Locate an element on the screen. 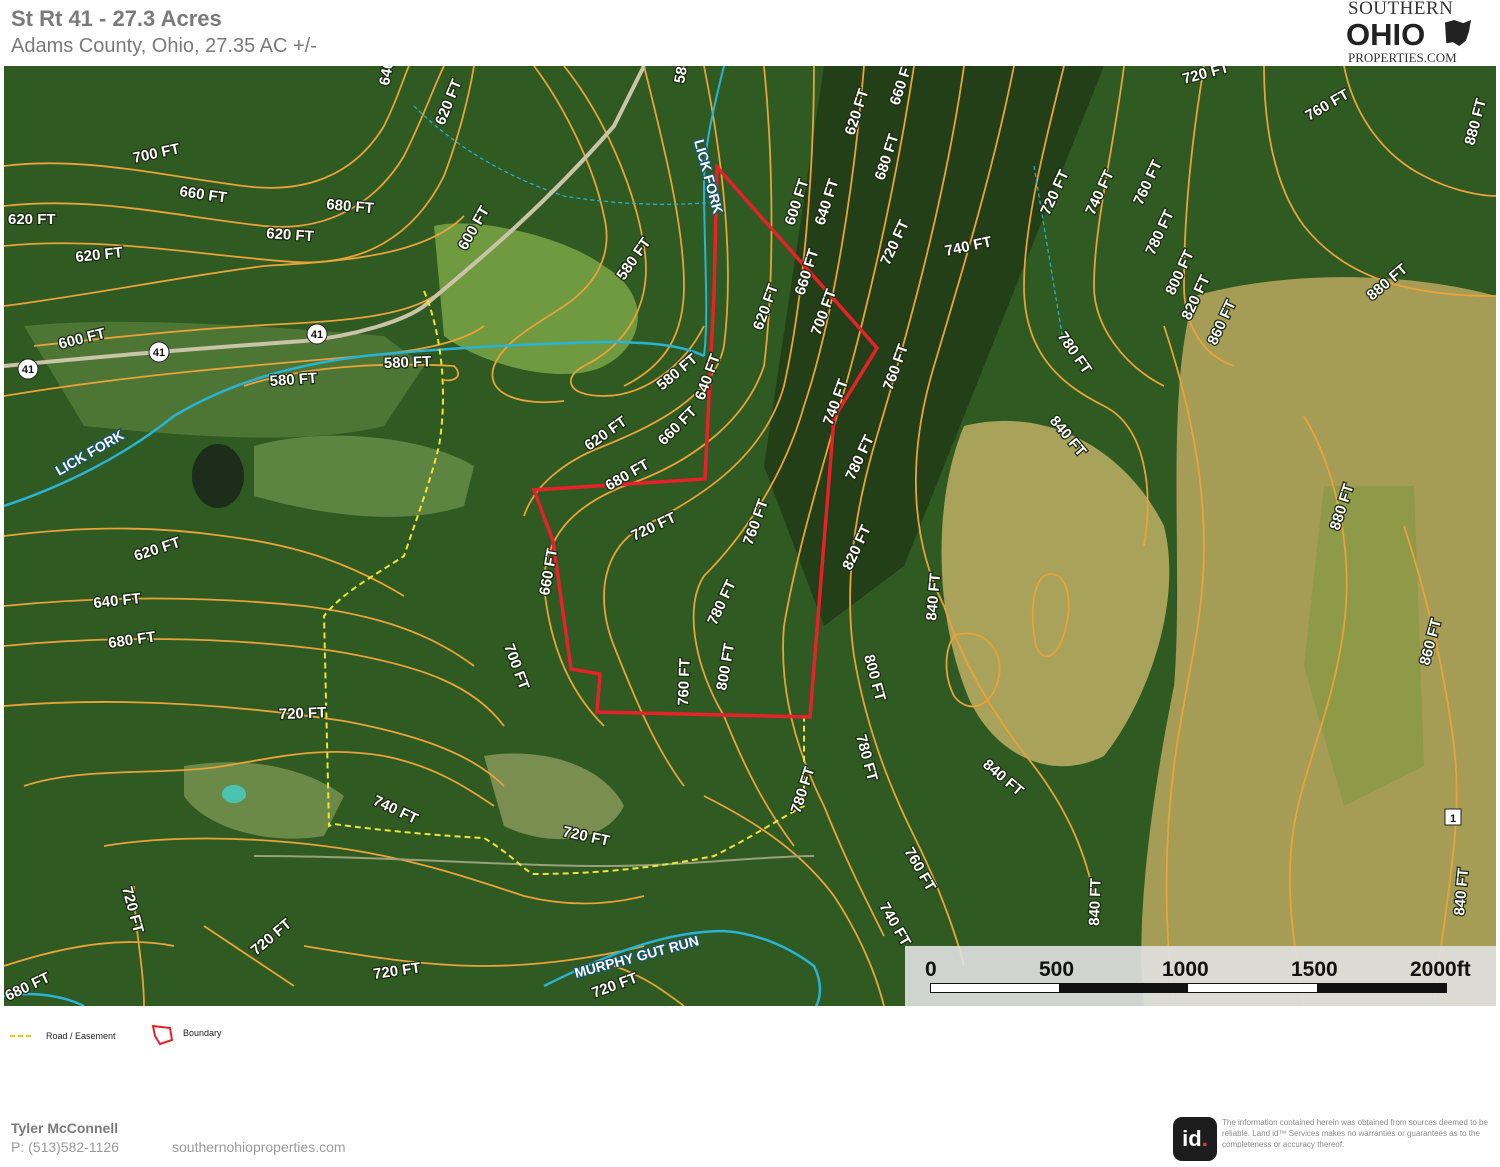 Image resolution: width=1500 pixels, height=1167 pixels. scale-tick-label: 1500 is located at coordinates (1314, 969).